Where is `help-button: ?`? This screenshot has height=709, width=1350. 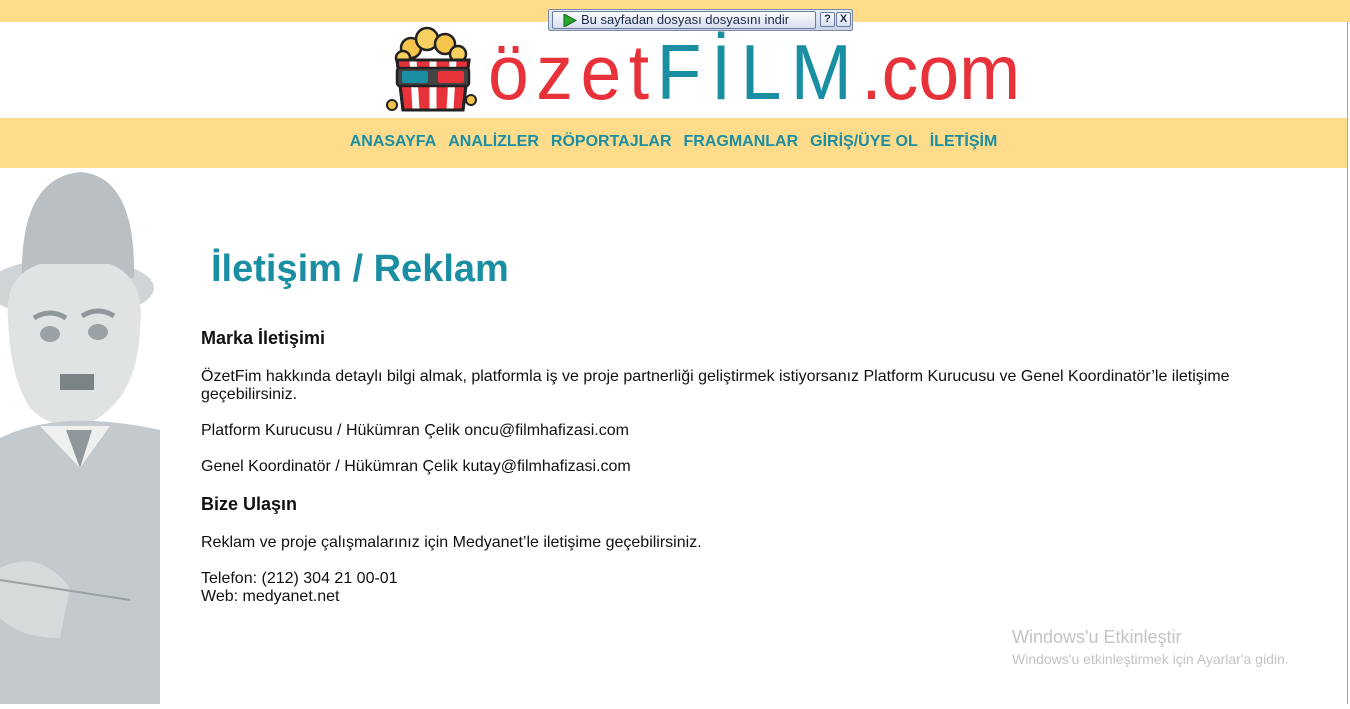 help-button: ? is located at coordinates (827, 19).